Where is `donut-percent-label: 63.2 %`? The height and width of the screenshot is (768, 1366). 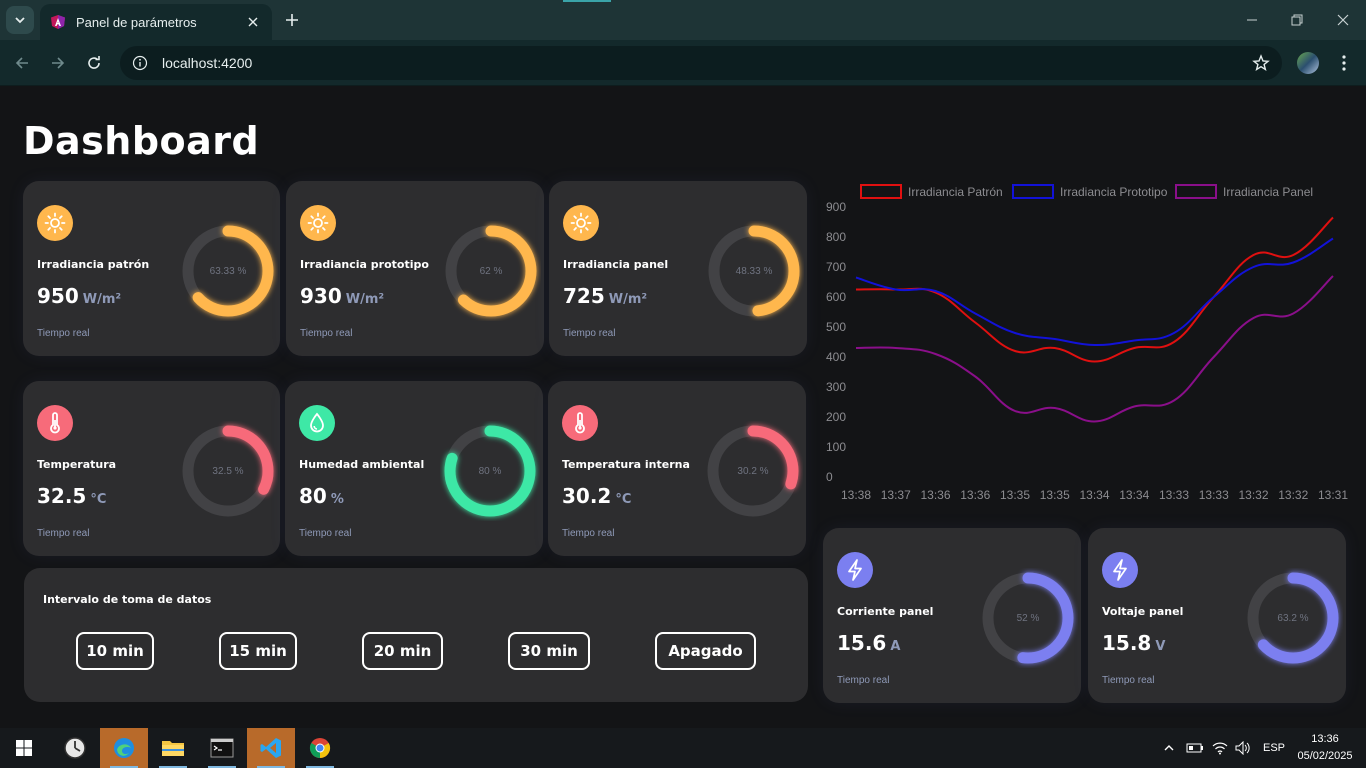 donut-percent-label: 63.2 % is located at coordinates (1293, 618).